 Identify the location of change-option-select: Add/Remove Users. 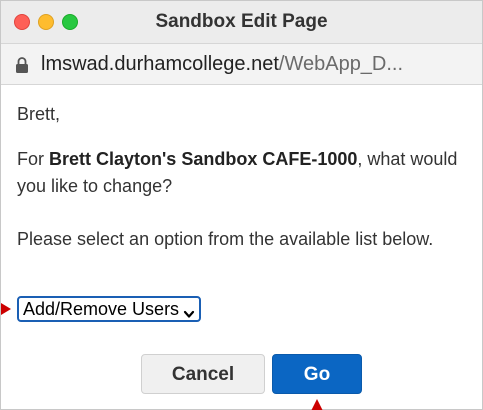
(109, 309).